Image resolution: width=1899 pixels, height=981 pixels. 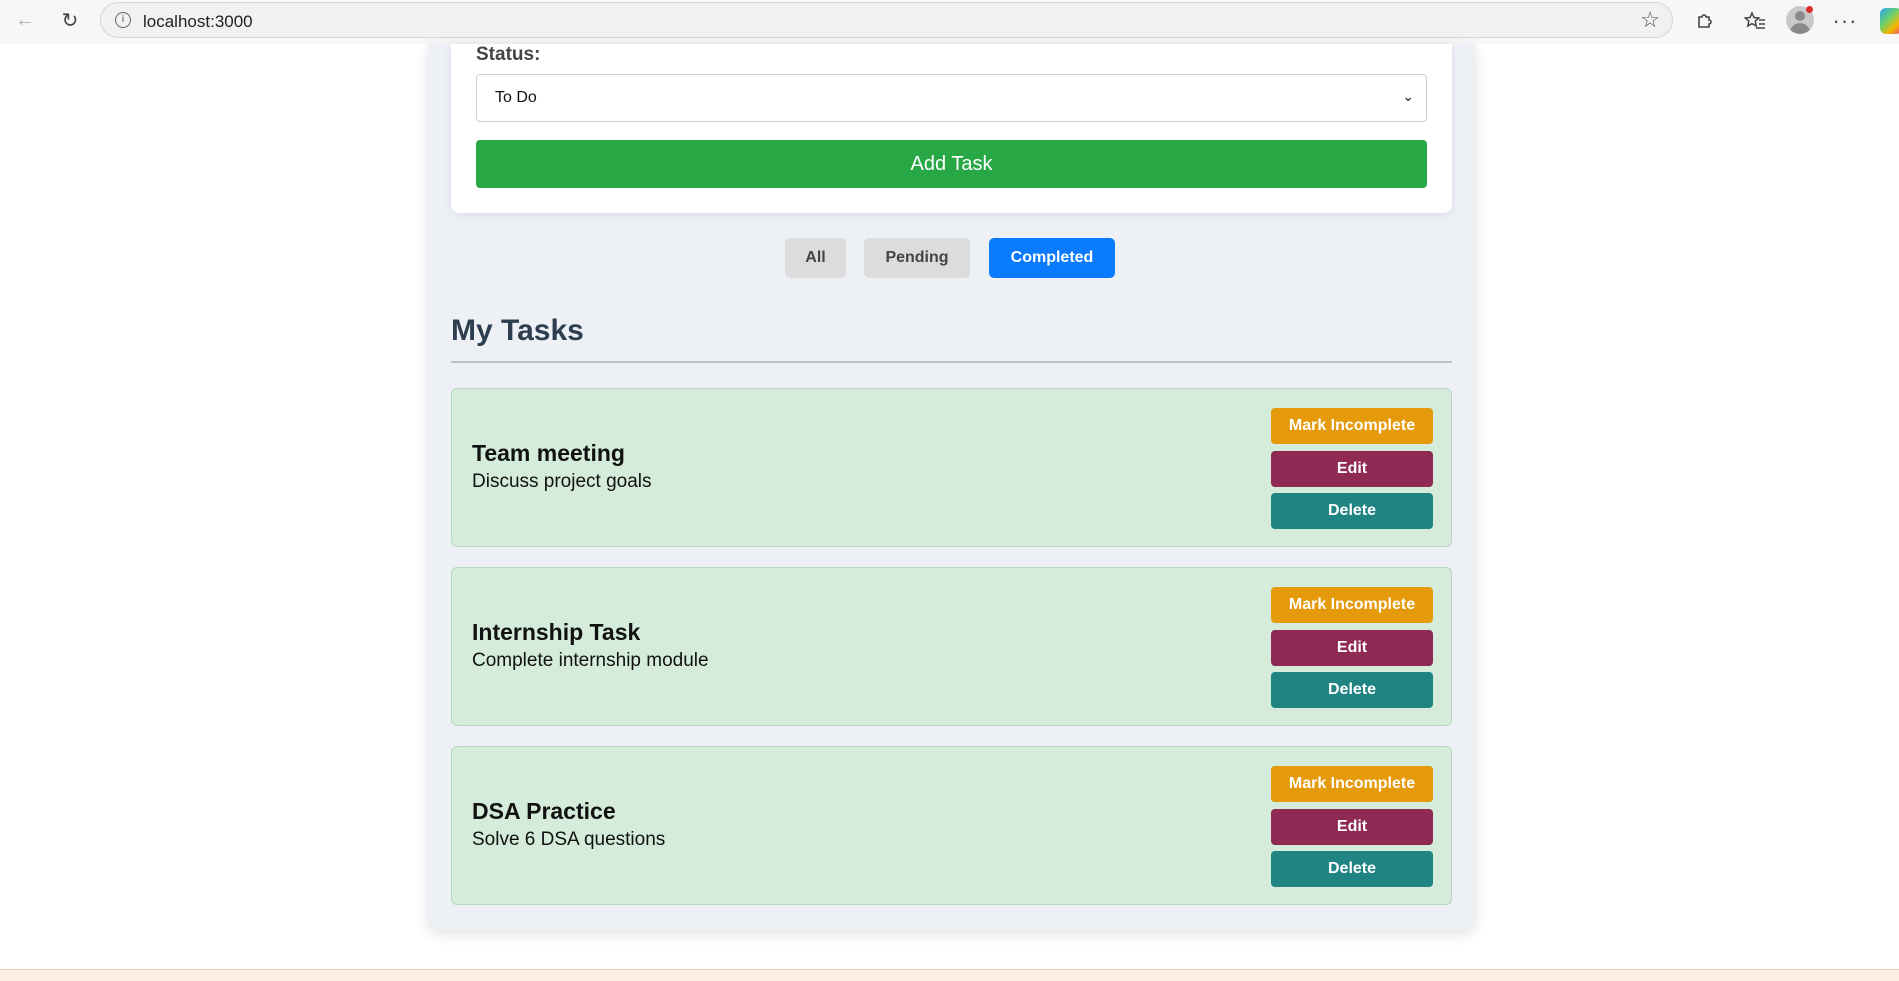 I want to click on task-title: Internship Task, so click(x=556, y=632).